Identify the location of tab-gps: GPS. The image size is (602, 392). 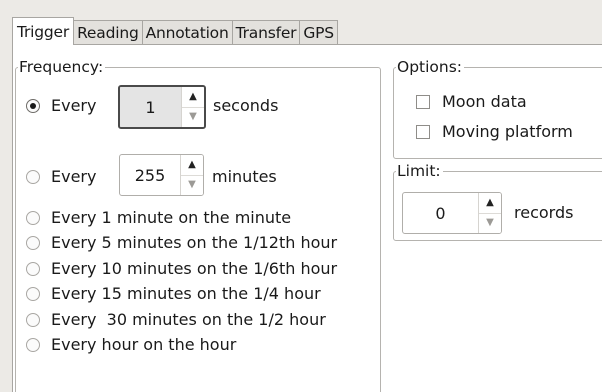
(318, 32).